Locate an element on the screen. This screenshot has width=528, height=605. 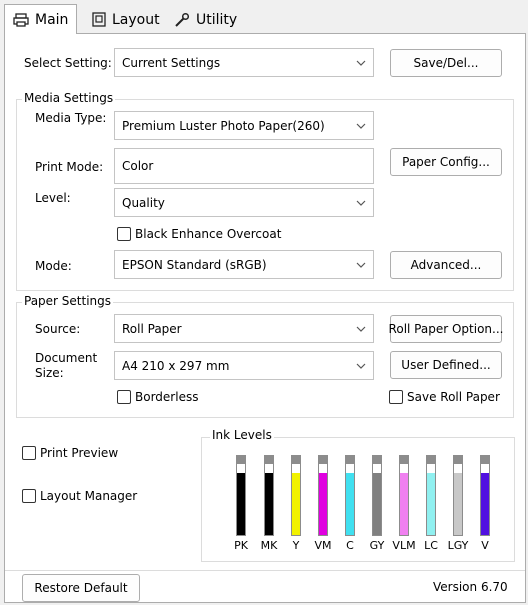
ink-cartridge-c is located at coordinates (350, 495).